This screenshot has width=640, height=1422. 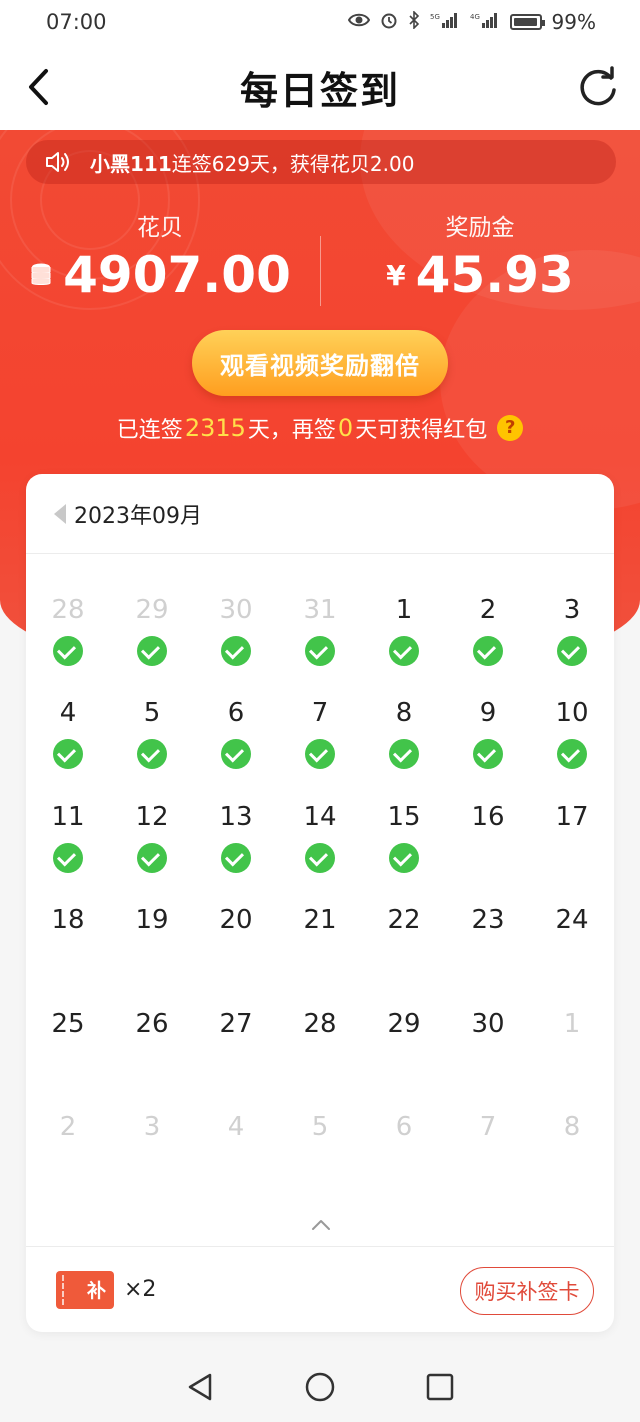 I want to click on calendar-day: 20, so click(x=236, y=955).